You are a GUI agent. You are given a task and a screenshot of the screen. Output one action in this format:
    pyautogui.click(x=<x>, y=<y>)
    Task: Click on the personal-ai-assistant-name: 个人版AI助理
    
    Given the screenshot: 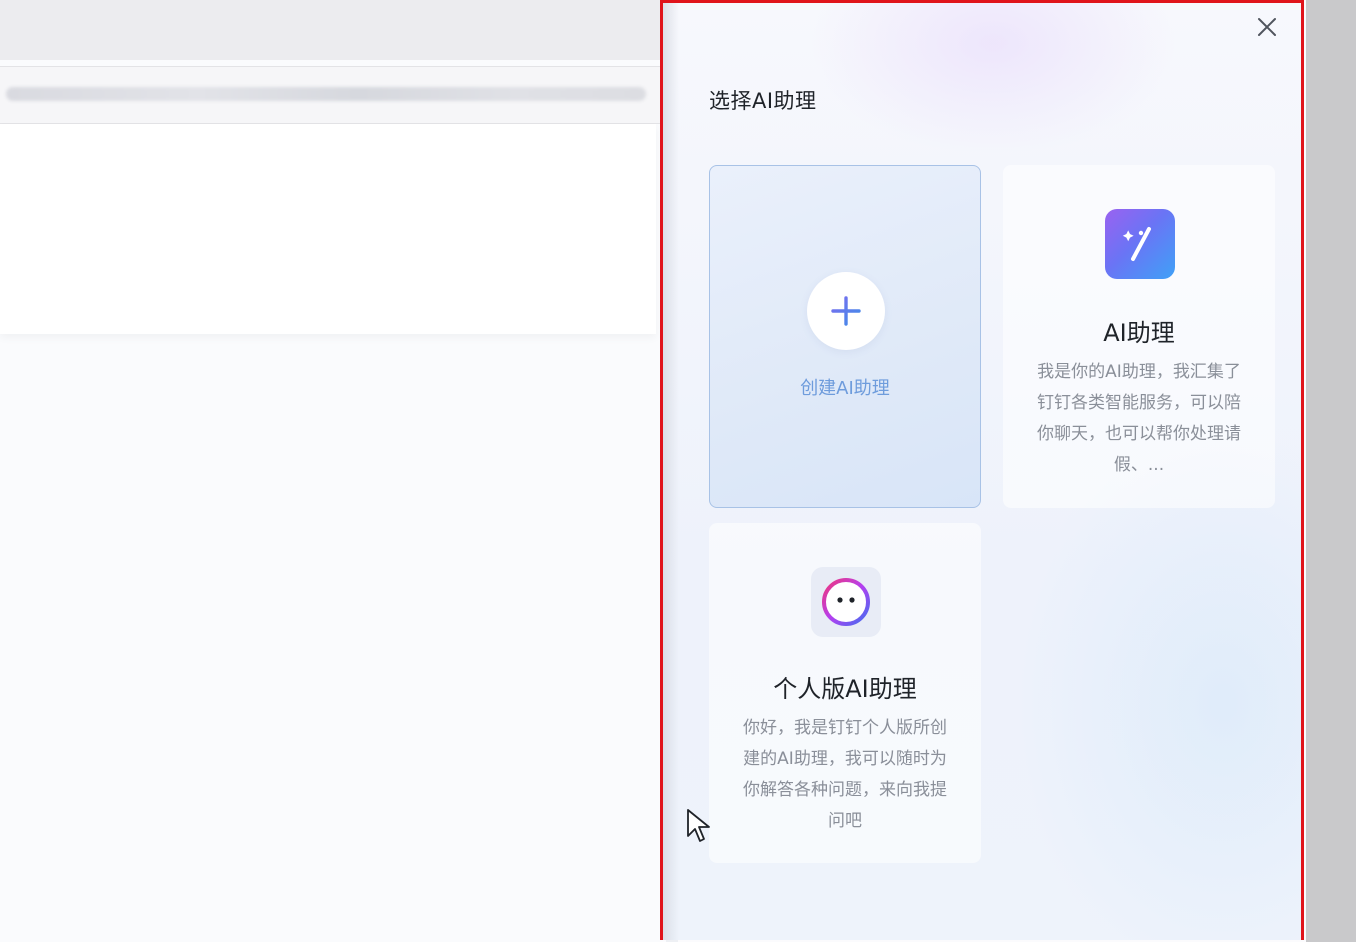 What is the action you would take?
    pyautogui.click(x=845, y=689)
    